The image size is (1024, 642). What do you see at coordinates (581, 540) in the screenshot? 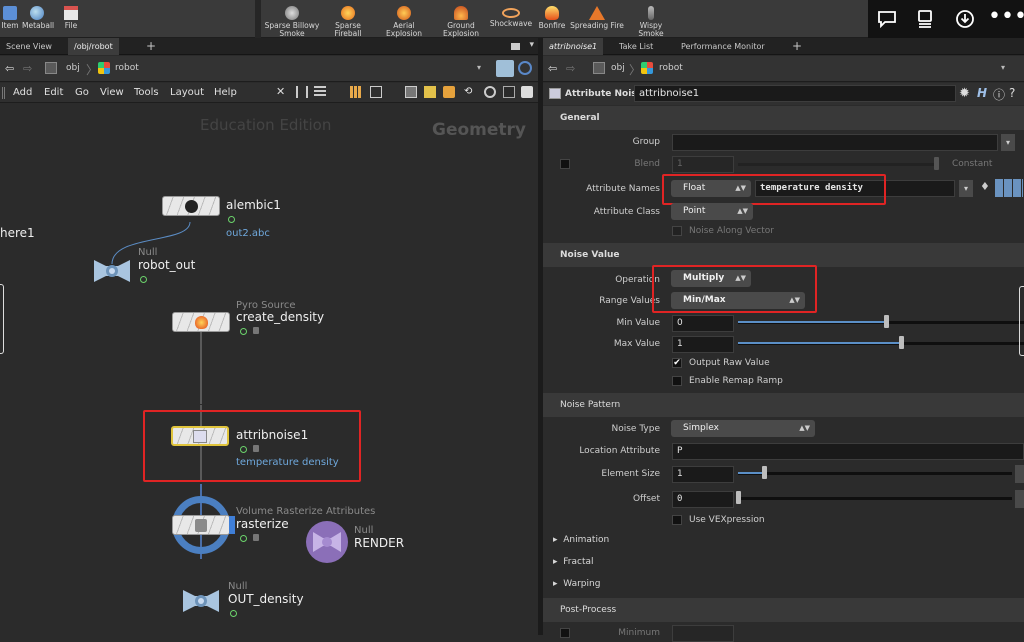
I see `folder-animation: ▸ Animation` at bounding box center [581, 540].